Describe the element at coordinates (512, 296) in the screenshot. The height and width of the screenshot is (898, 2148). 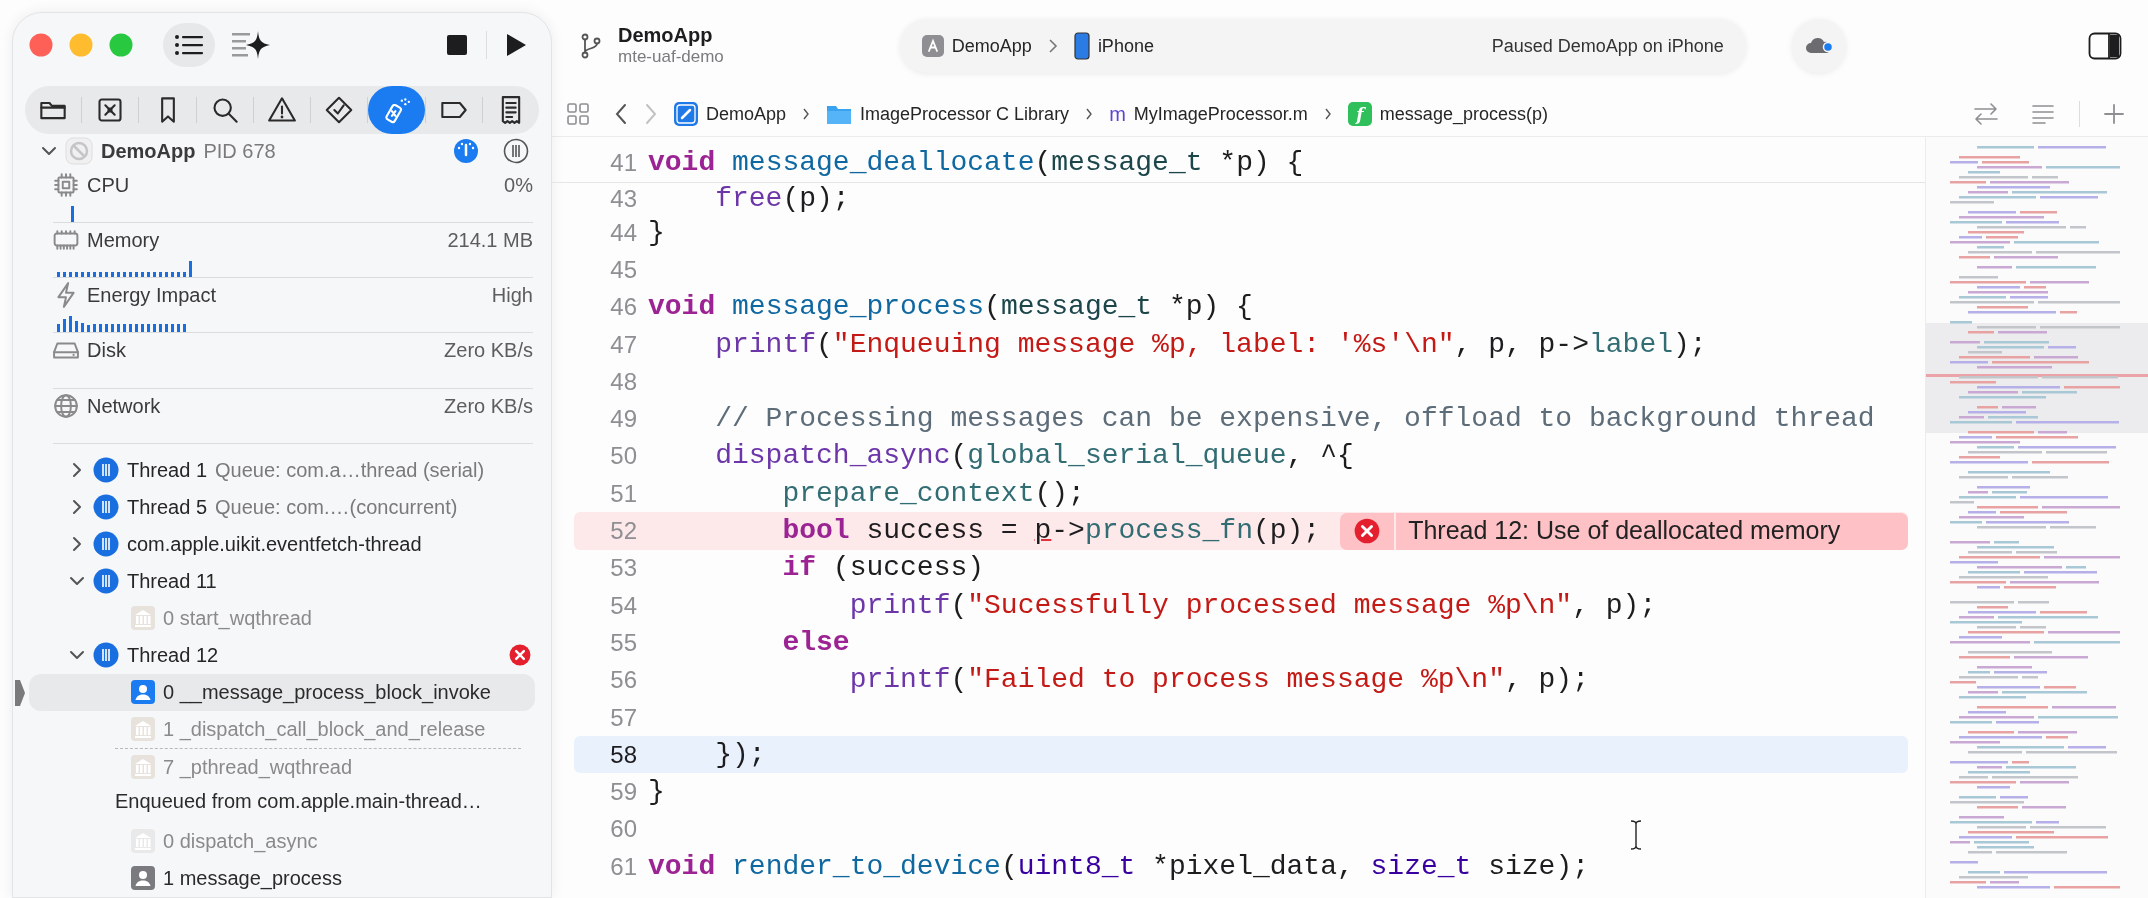
I see `metric-value: High` at that location.